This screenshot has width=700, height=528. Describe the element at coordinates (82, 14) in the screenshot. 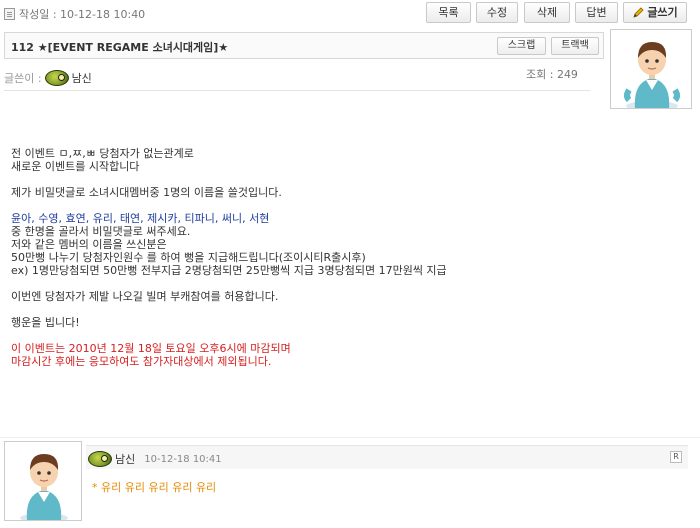

I see `post-date-label: 작성일 : 10-12-18 10:40` at that location.